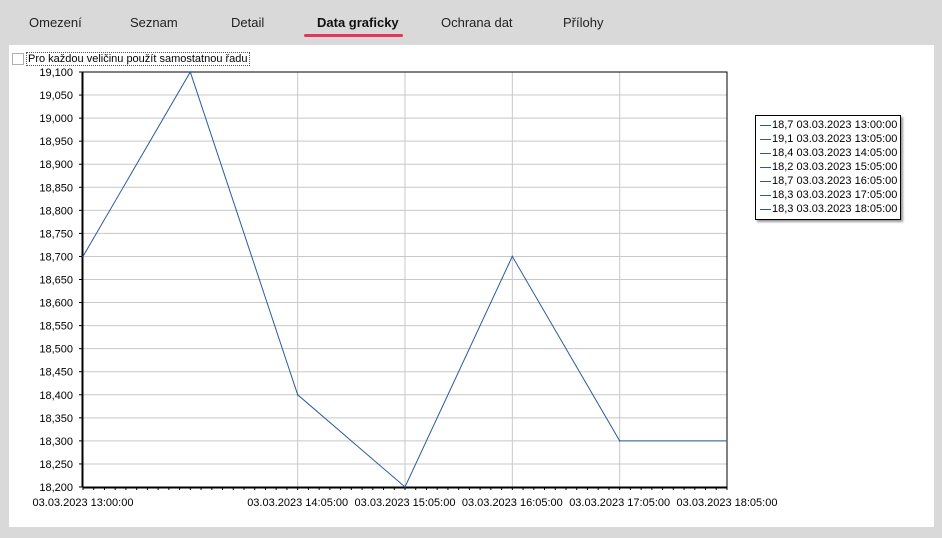 Image resolution: width=942 pixels, height=538 pixels. What do you see at coordinates (835, 125) in the screenshot?
I see `legend-item-label: 18,7 03.03.2023 13:00:00` at bounding box center [835, 125].